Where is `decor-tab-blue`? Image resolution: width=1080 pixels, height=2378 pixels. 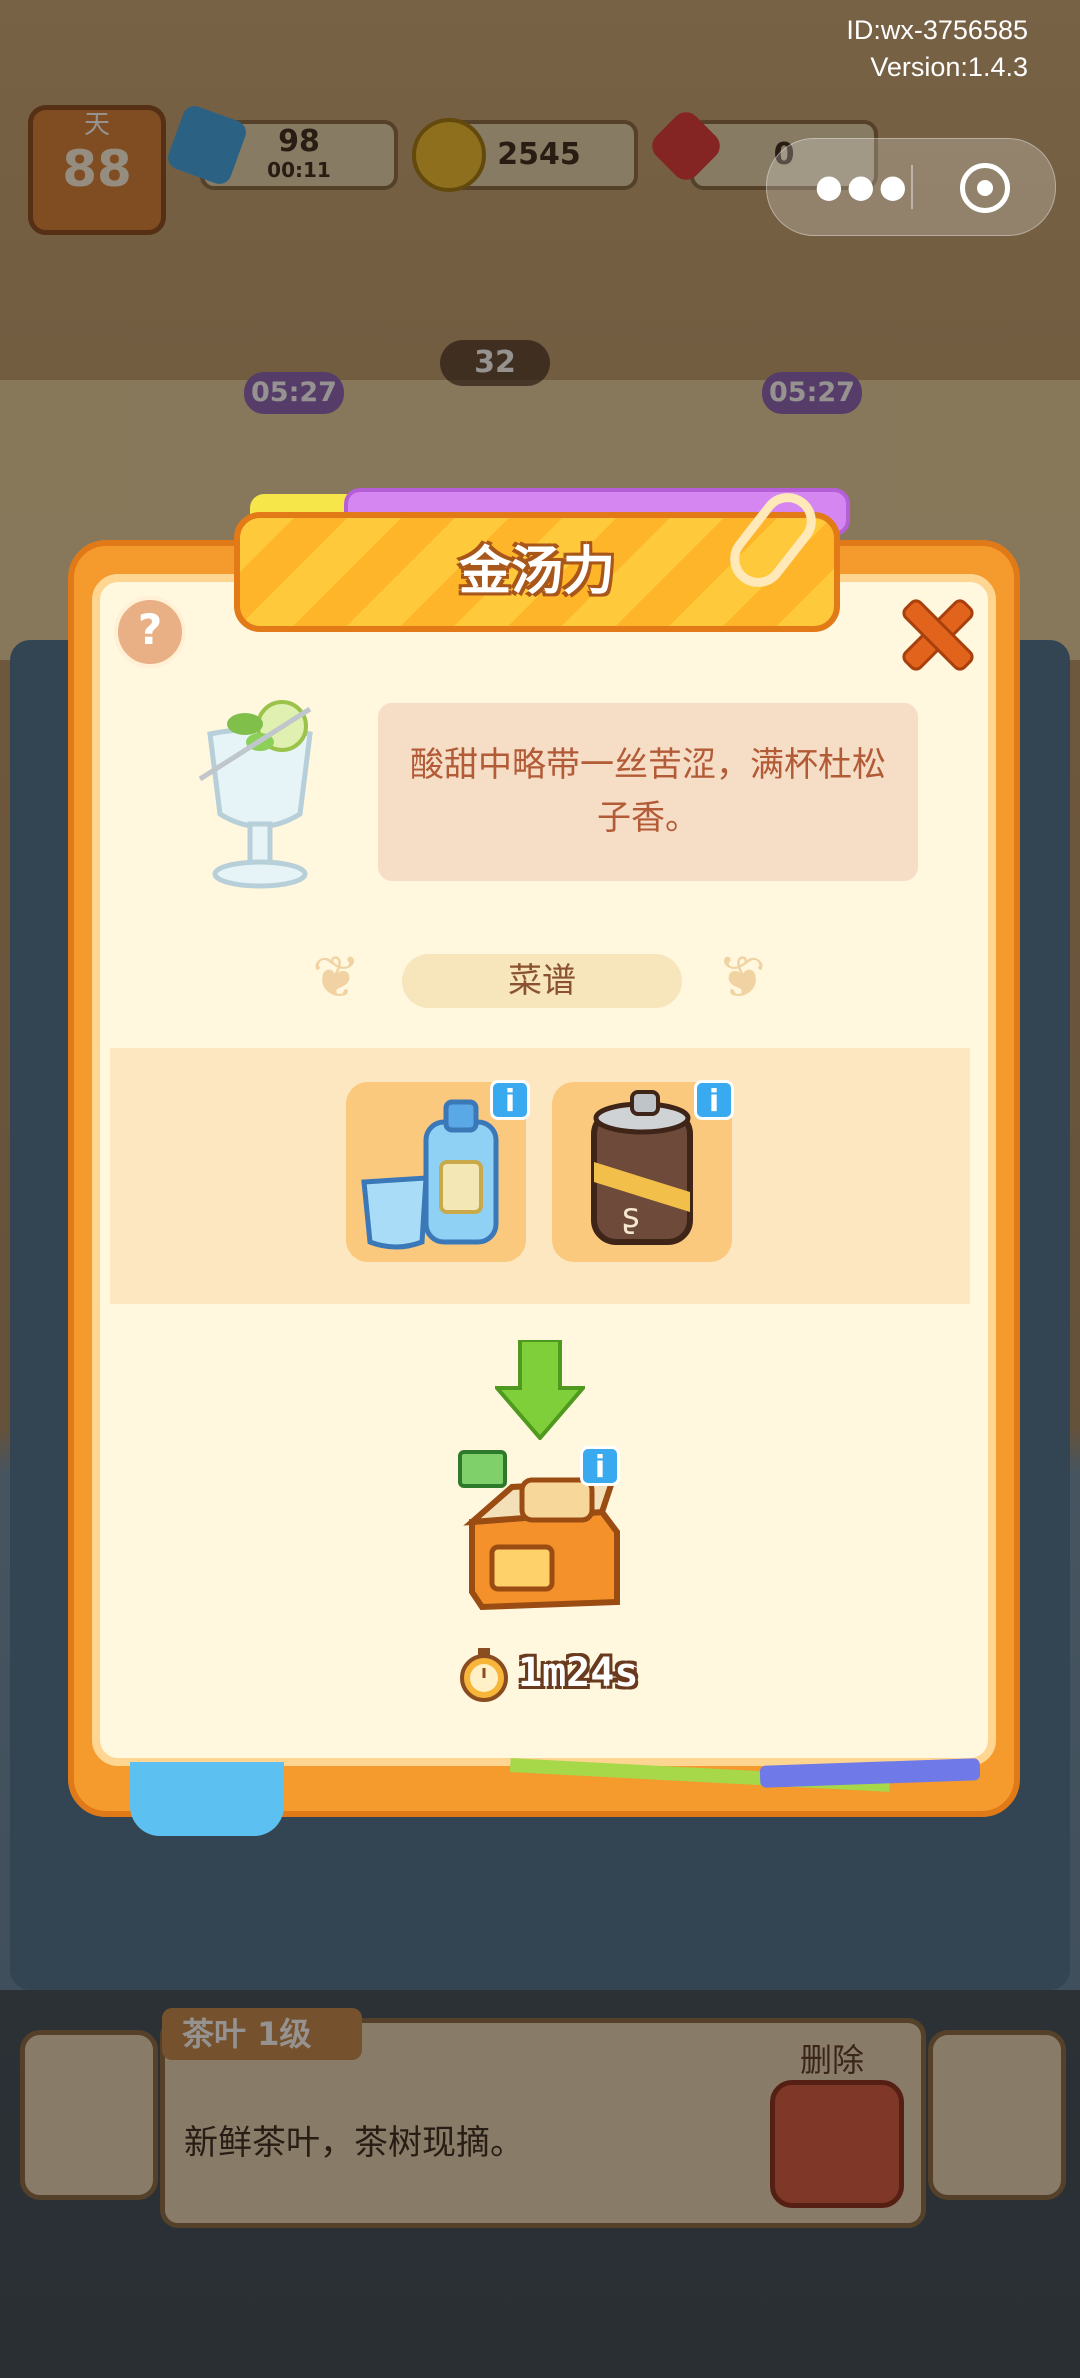
decor-tab-blue is located at coordinates (207, 1799).